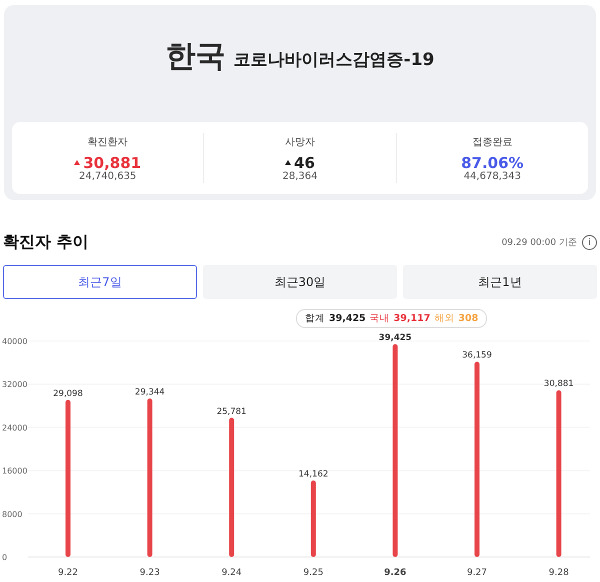 Image resolution: width=600 pixels, height=582 pixels. What do you see at coordinates (112, 162) in the screenshot?
I see `stat-value: 30,881` at bounding box center [112, 162].